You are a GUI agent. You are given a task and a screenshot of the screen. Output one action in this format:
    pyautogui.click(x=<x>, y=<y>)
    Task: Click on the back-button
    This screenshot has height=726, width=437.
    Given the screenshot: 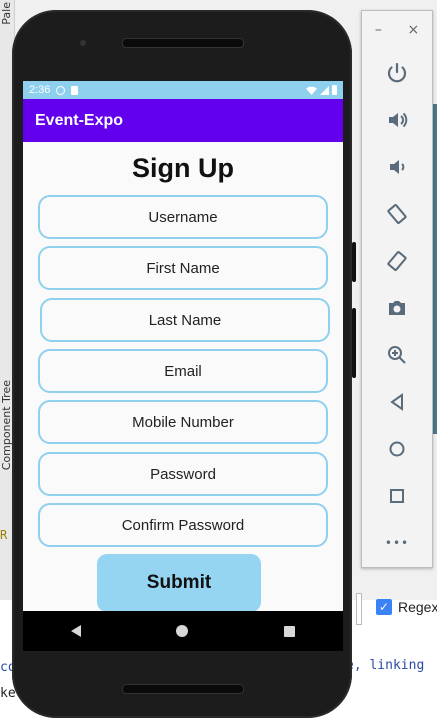 What is the action you would take?
    pyautogui.click(x=397, y=401)
    